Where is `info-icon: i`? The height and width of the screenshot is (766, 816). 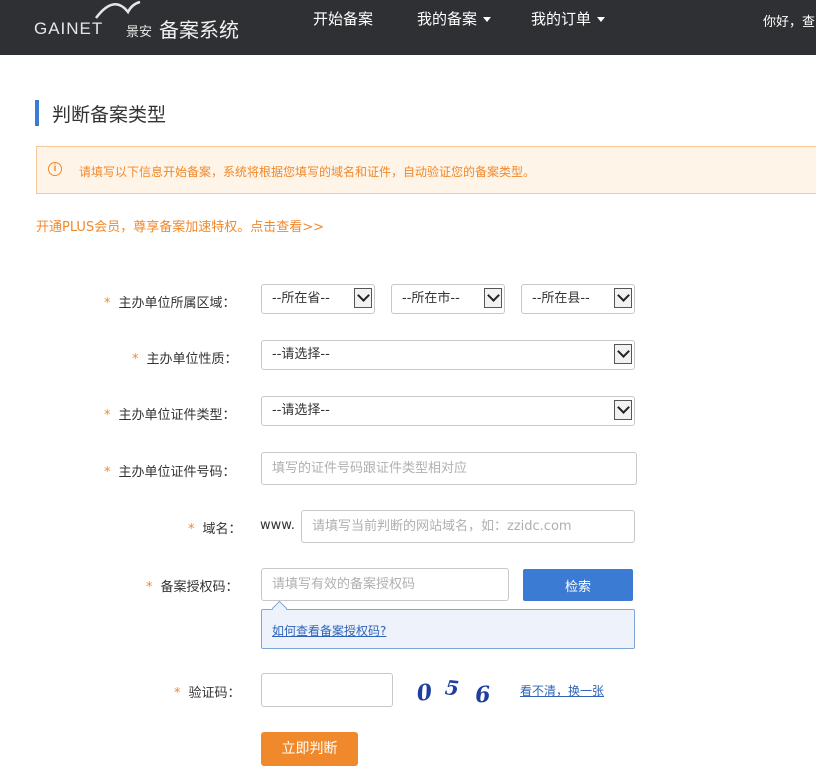
info-icon: i is located at coordinates (55, 169).